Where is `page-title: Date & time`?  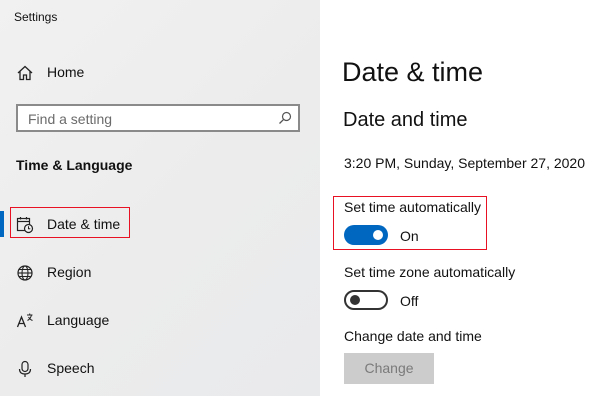
page-title: Date & time is located at coordinates (413, 72).